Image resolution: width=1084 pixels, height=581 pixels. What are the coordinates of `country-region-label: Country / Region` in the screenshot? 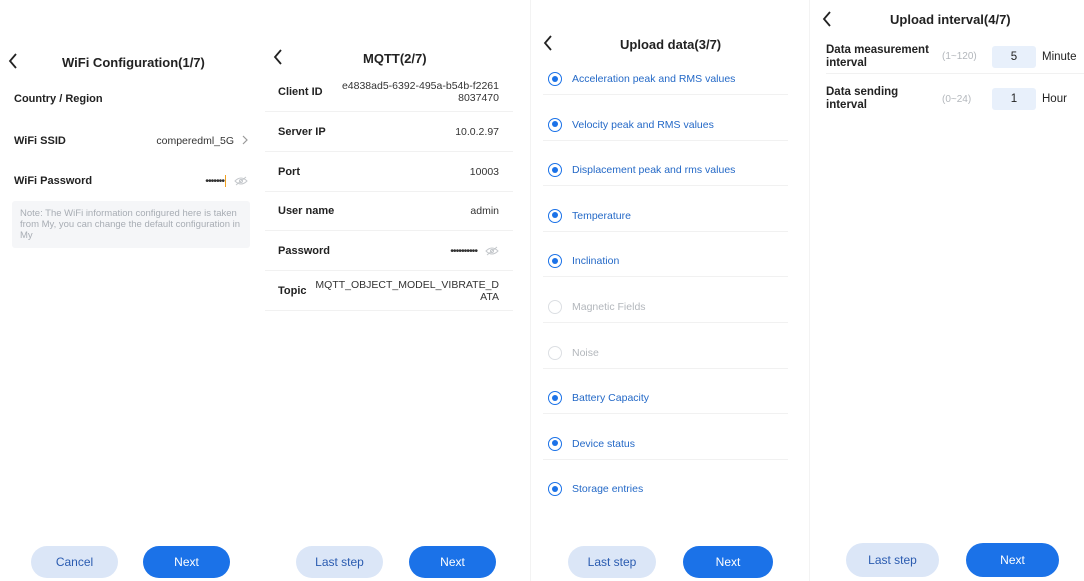 It's located at (58, 99).